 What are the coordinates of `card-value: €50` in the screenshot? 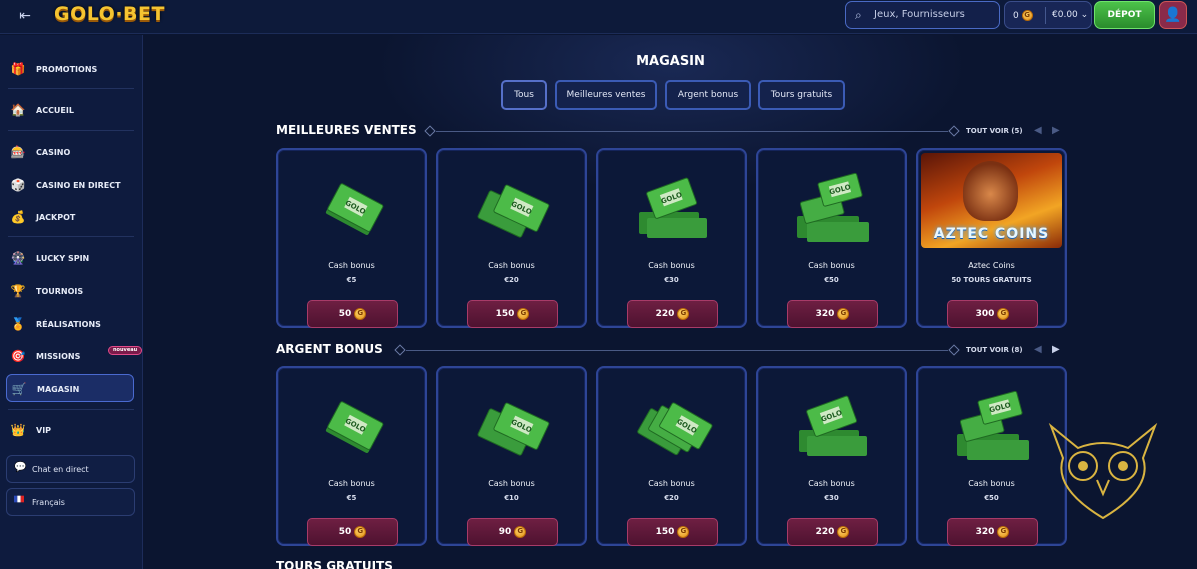 It's located at (831, 280).